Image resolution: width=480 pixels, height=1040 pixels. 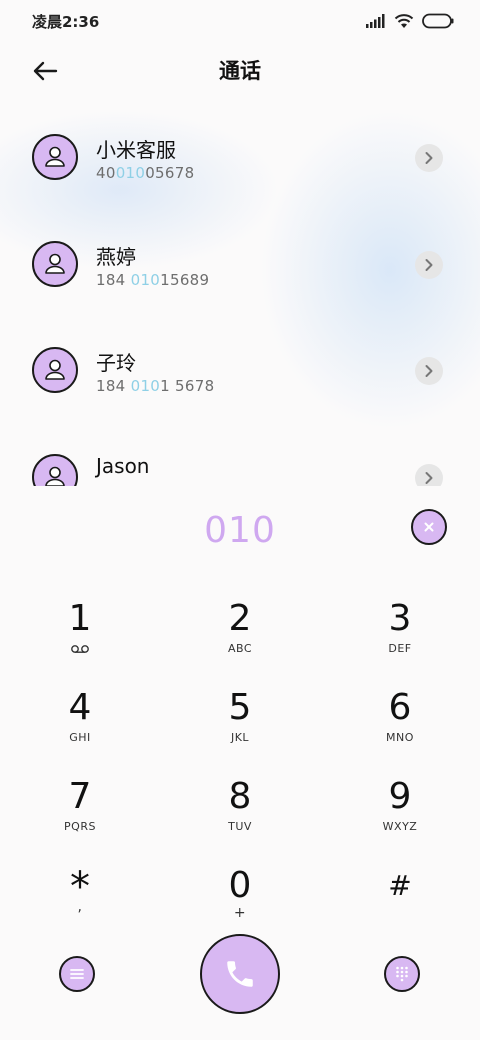 I want to click on signal-icon, so click(x=375, y=21).